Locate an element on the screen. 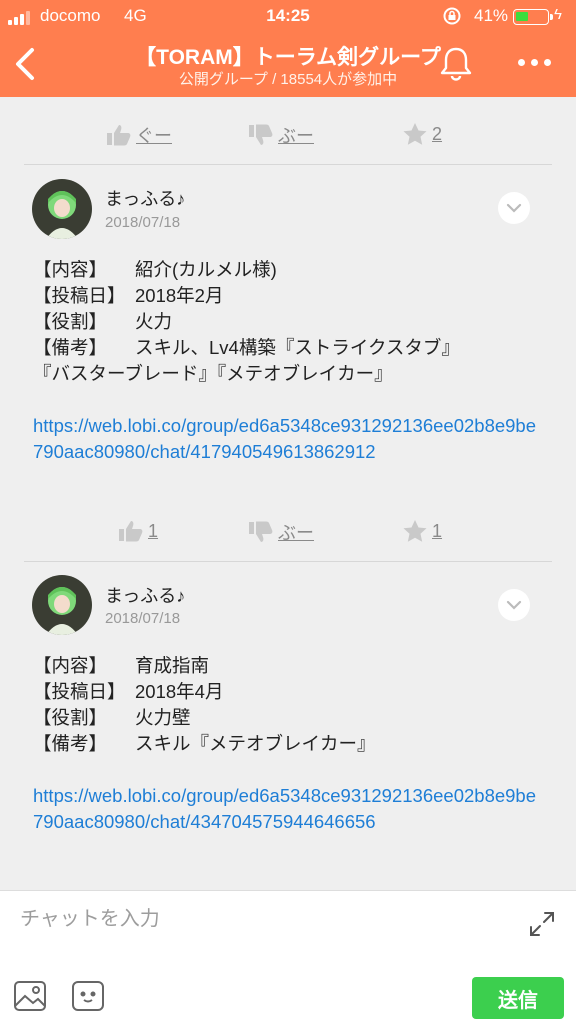 The height and width of the screenshot is (1024, 576). post-field: 【投稿日】 2018年2月 is located at coordinates (128, 295).